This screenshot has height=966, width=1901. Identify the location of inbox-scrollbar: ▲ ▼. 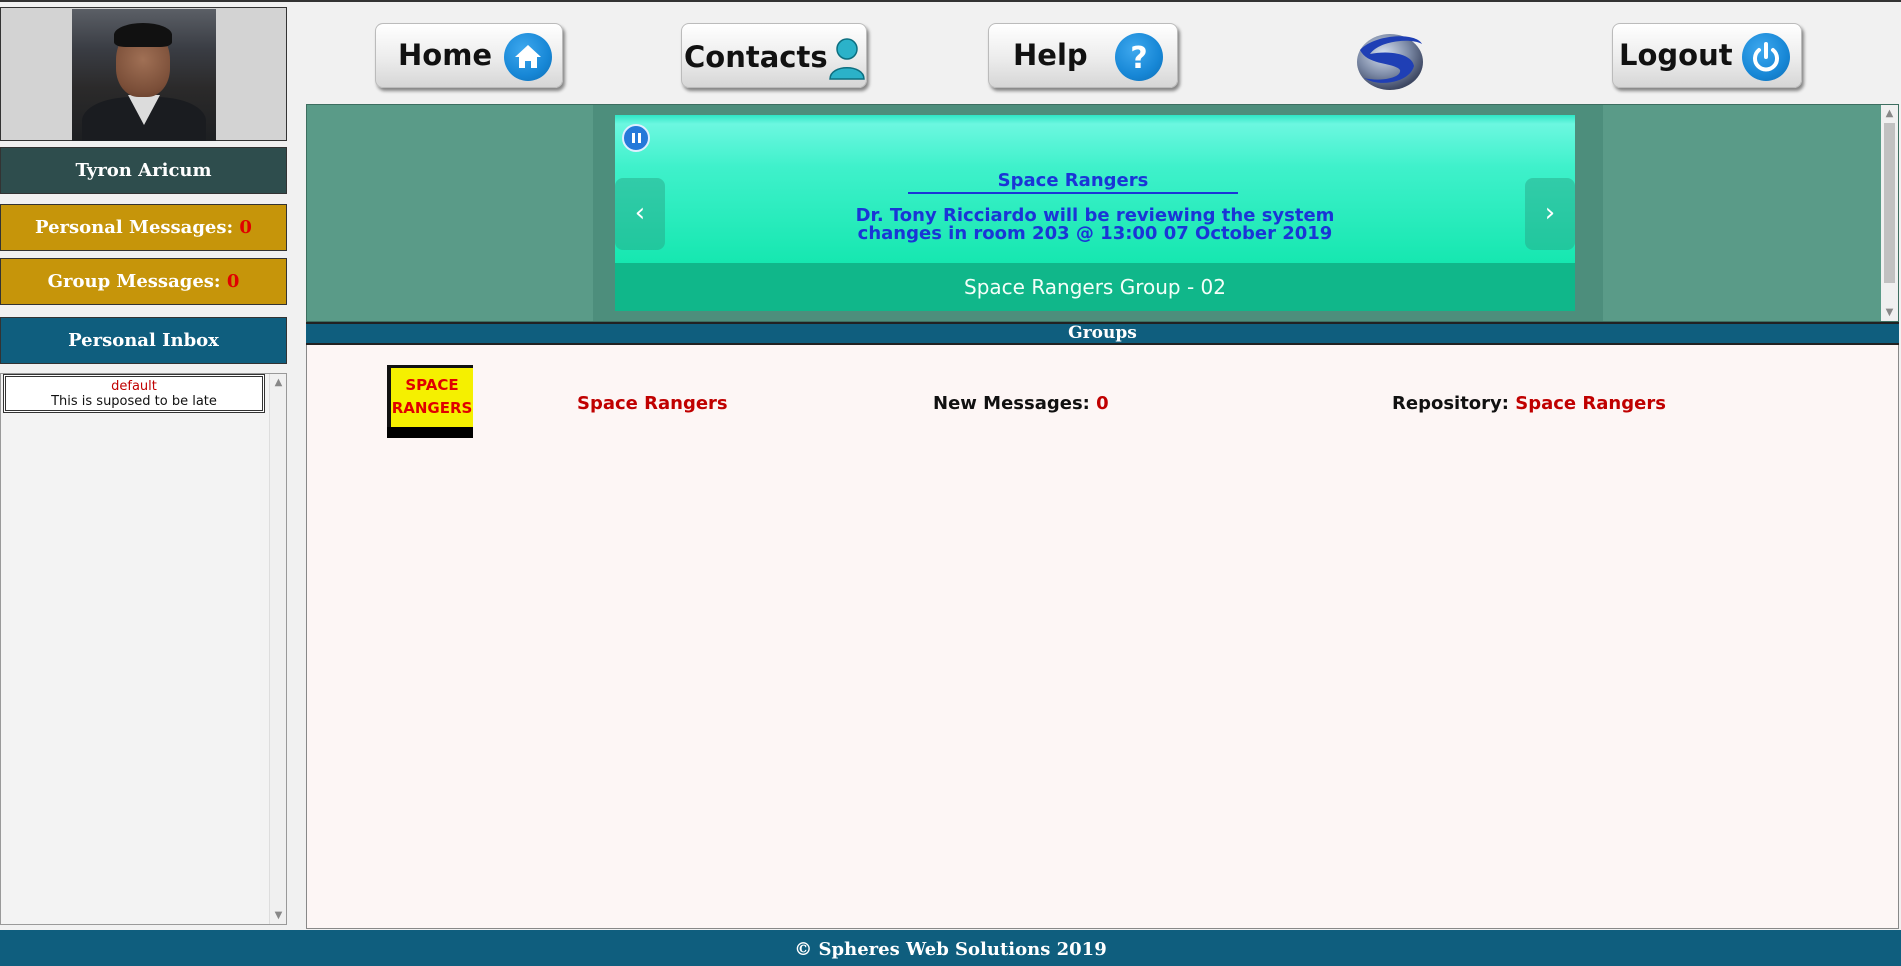
(277, 649).